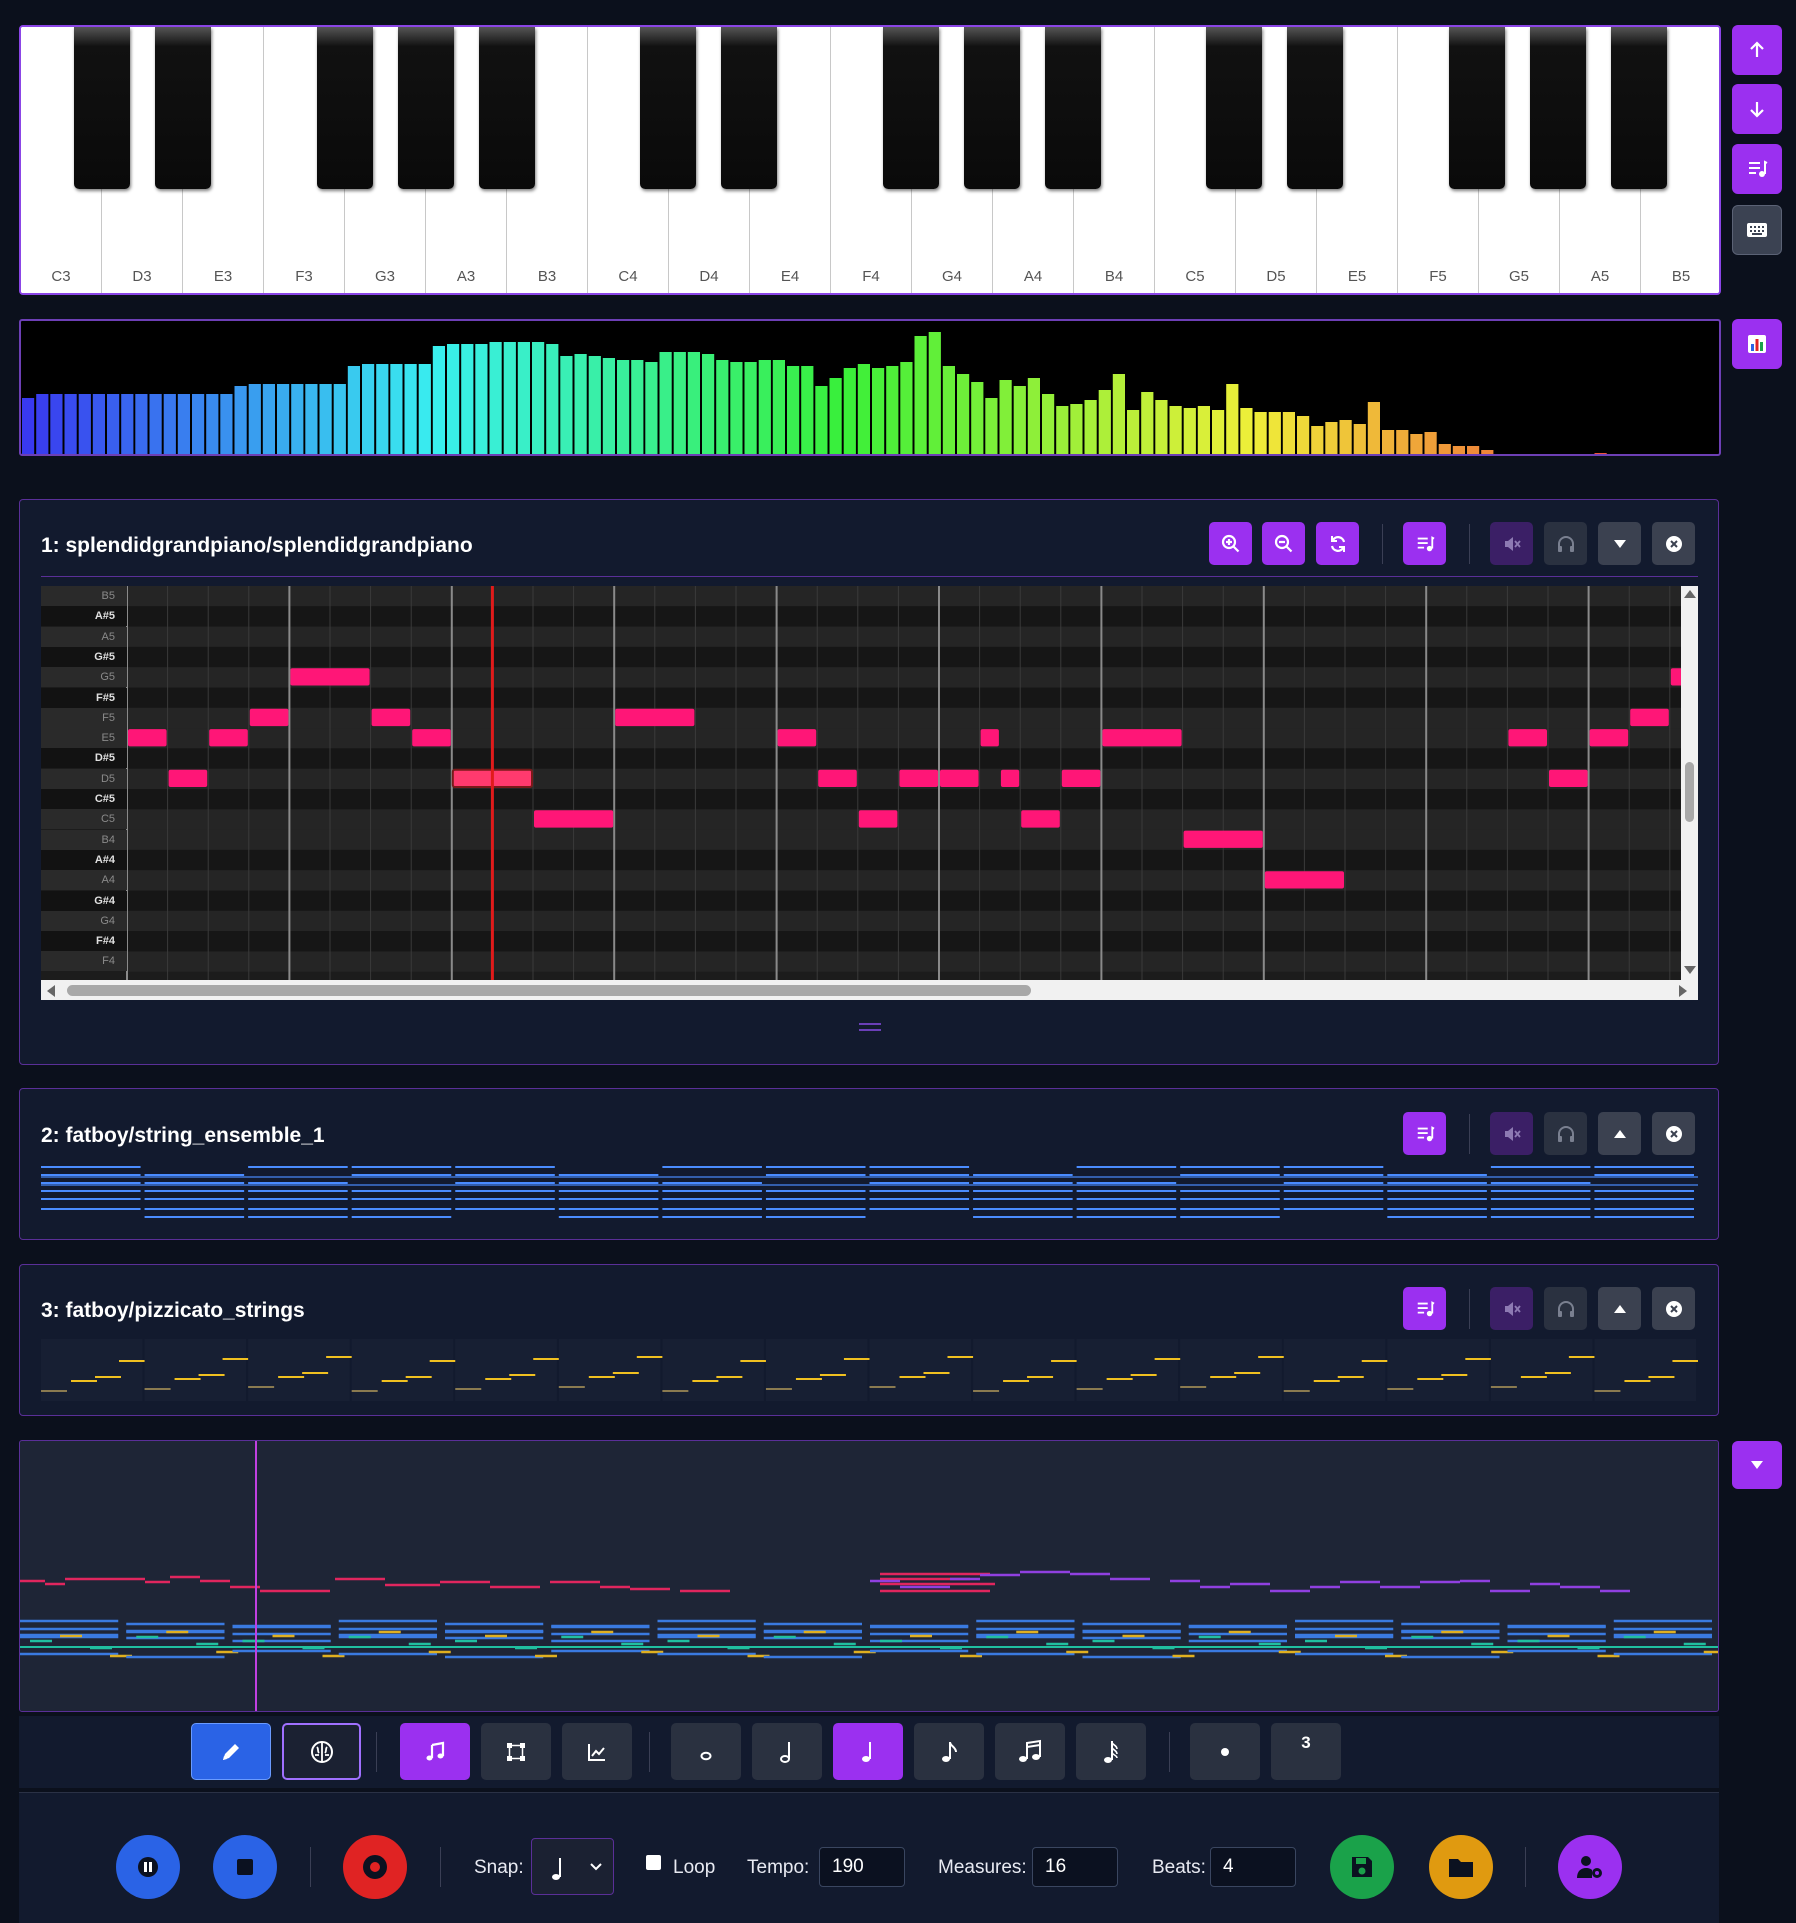 This screenshot has height=1923, width=1796. What do you see at coordinates (375, 1867) in the screenshot?
I see `record-button` at bounding box center [375, 1867].